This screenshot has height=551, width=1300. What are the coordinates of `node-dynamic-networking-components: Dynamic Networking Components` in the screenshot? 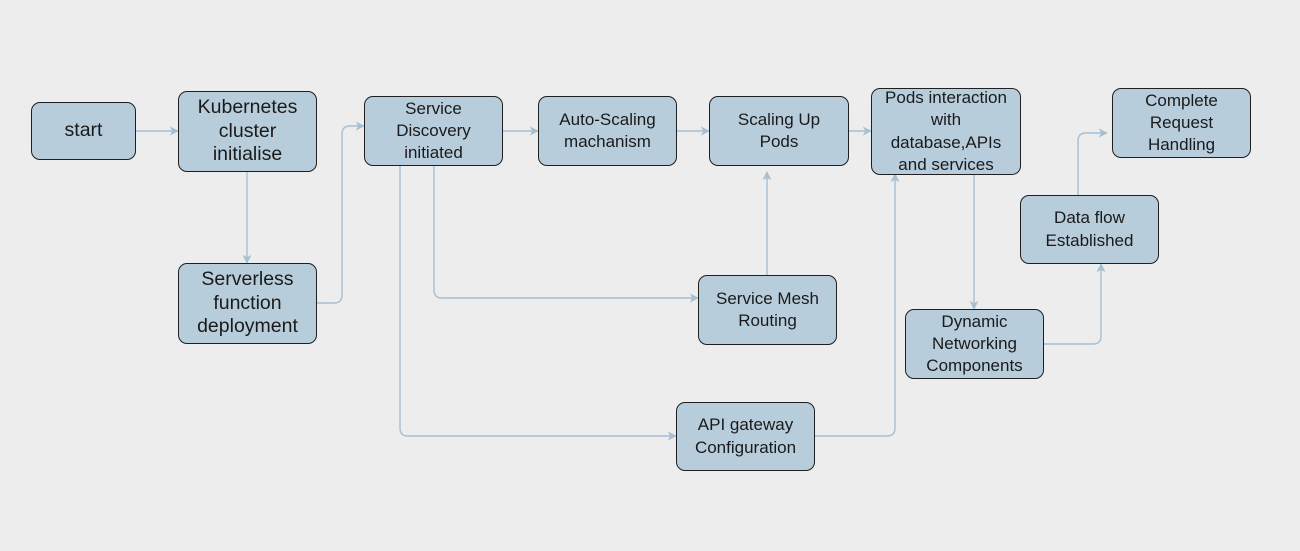 It's located at (974, 344).